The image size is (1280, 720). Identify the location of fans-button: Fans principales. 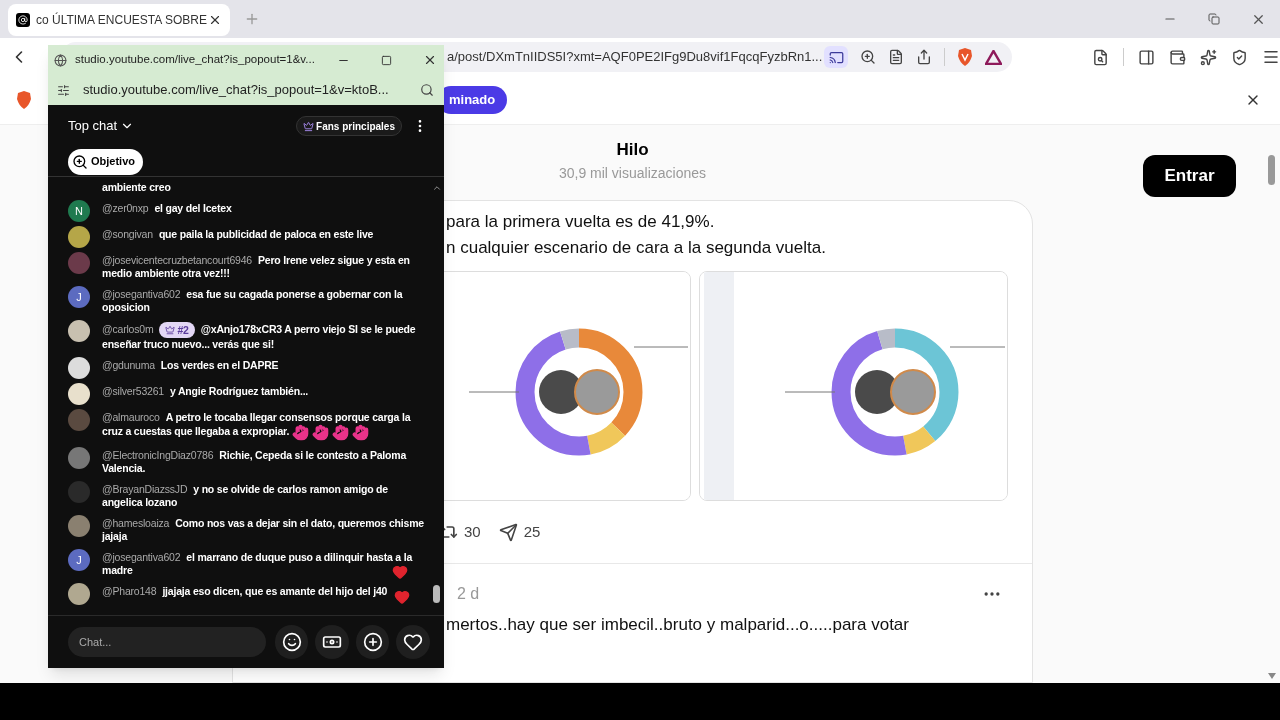
(349, 126).